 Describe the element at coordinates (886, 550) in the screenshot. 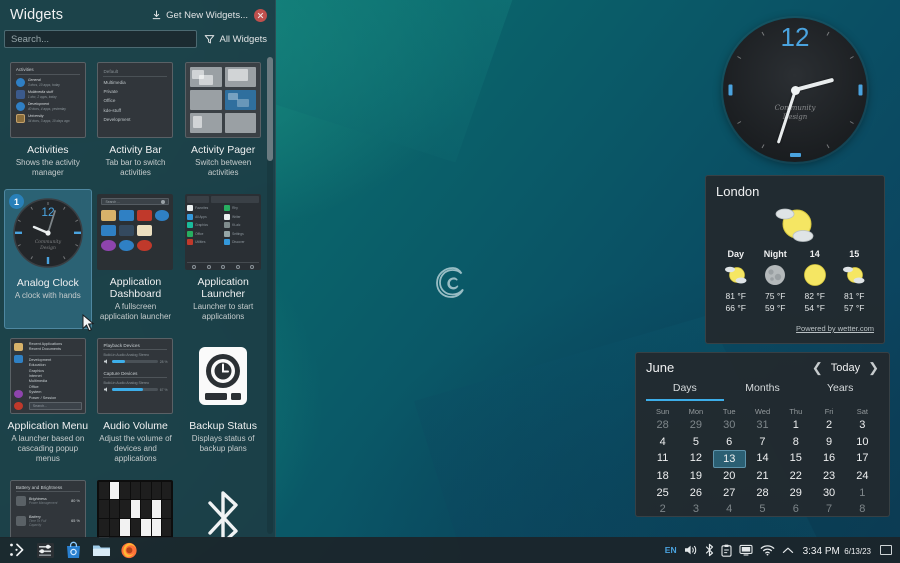

I see `show-desktop-icon` at that location.